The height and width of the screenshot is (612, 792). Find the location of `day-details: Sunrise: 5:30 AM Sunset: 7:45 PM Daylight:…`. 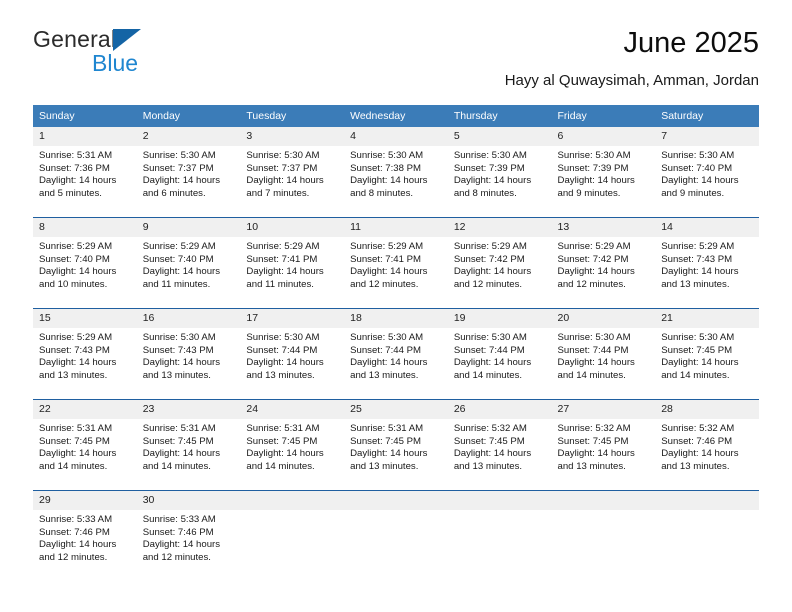

day-details: Sunrise: 5:30 AM Sunset: 7:45 PM Daylight:… is located at coordinates (707, 355).